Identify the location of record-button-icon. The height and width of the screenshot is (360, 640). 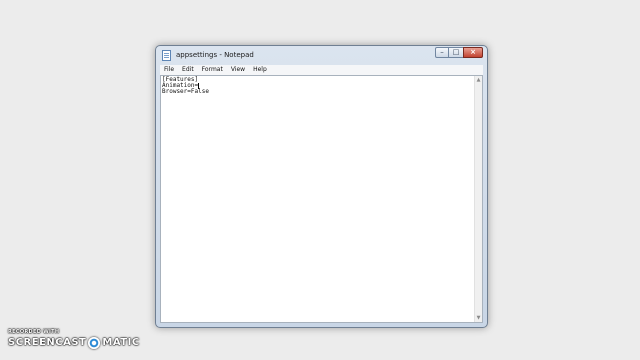
(94, 343).